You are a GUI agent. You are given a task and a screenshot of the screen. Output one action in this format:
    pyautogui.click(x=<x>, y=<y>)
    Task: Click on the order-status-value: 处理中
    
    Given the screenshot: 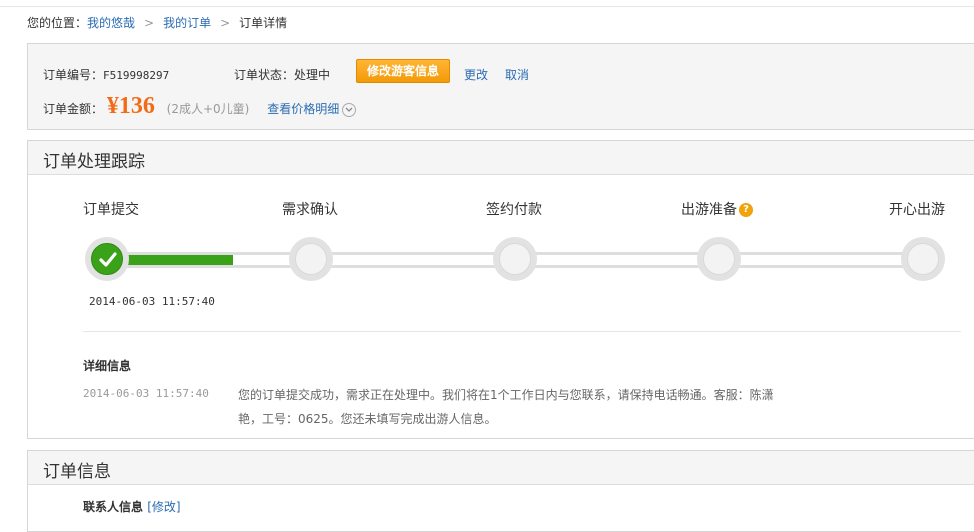 What is the action you would take?
    pyautogui.click(x=312, y=75)
    